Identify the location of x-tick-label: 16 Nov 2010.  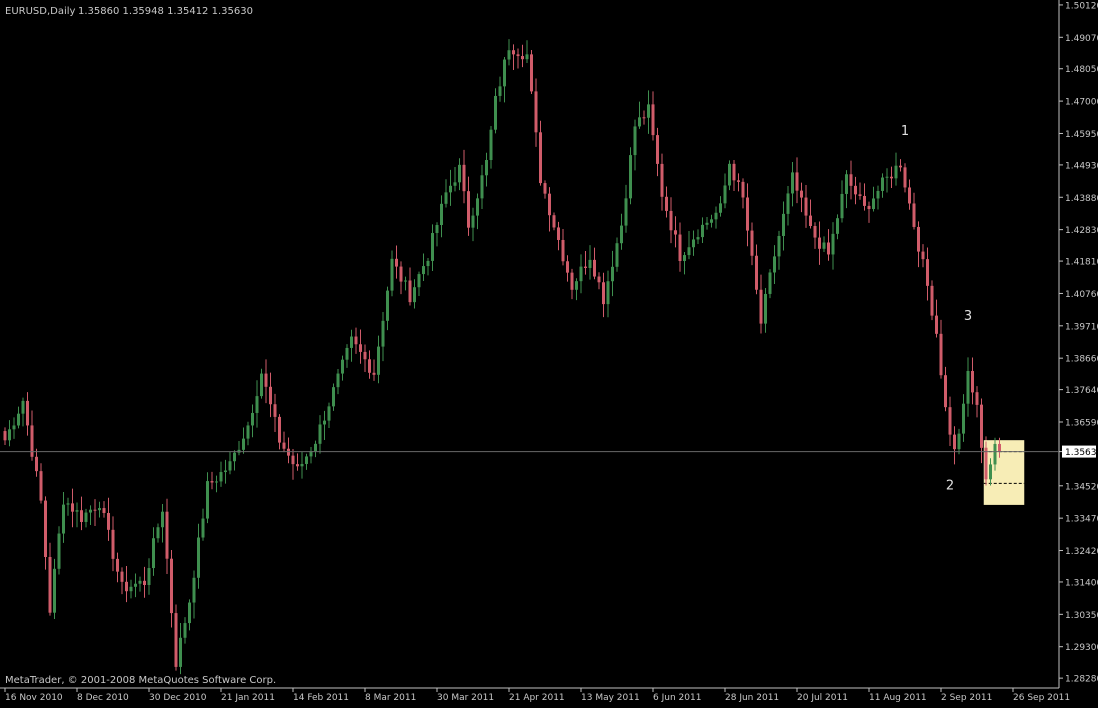
(34, 698).